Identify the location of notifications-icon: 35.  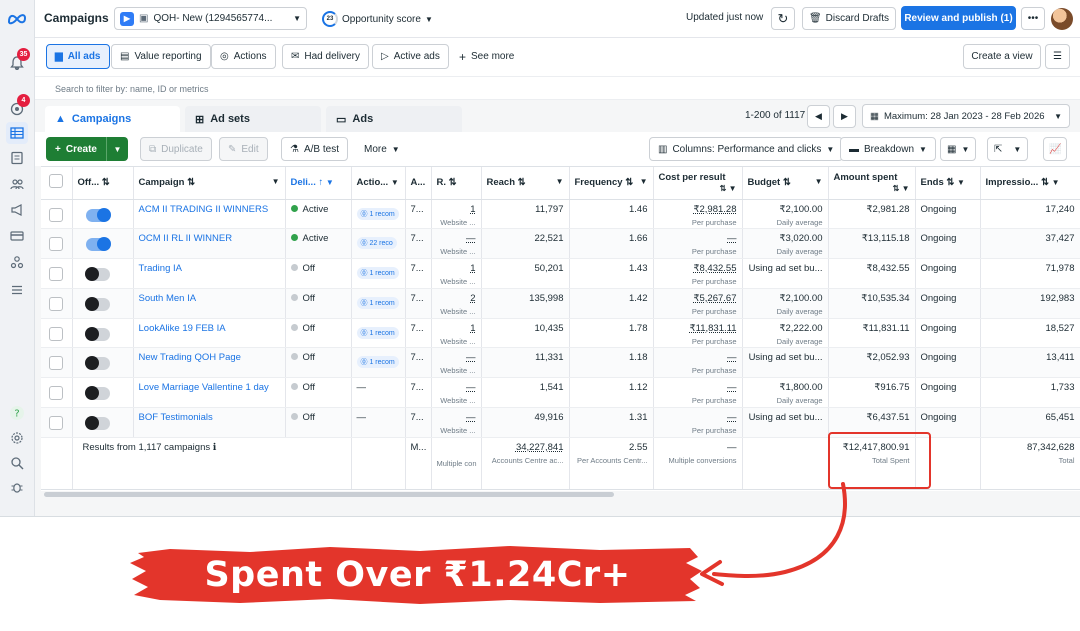
(18, 61).